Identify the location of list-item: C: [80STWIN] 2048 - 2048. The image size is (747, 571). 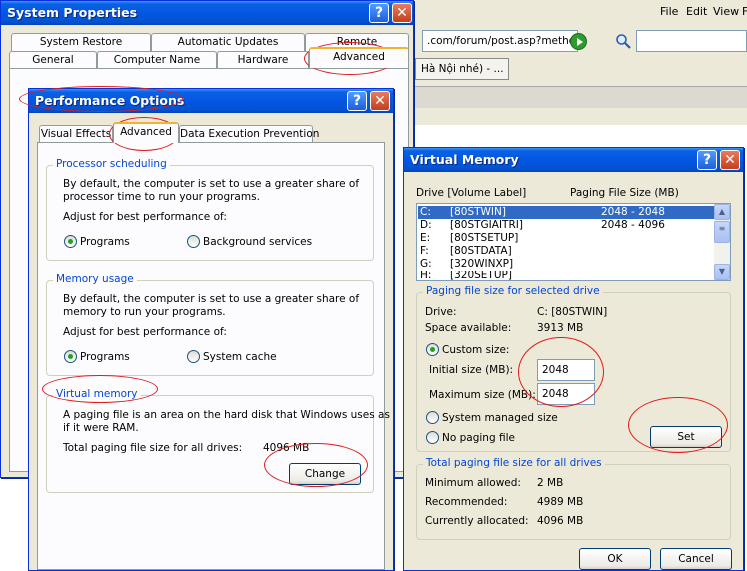
(566, 212).